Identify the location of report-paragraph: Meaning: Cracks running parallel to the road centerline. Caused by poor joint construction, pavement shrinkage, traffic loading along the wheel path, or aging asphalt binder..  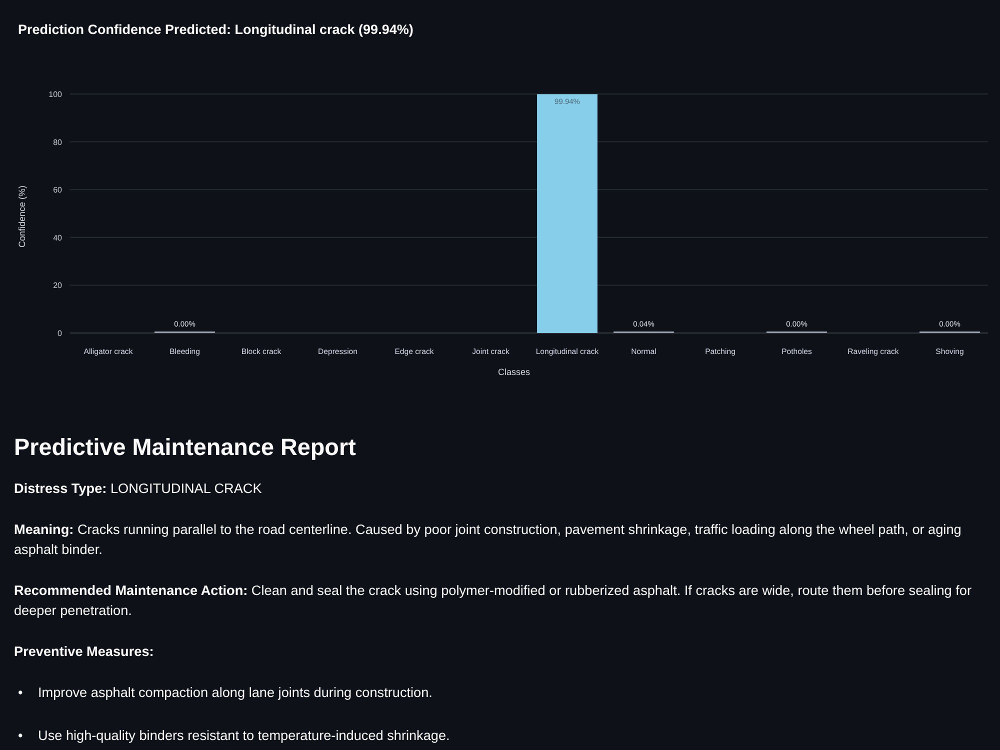
(488, 540).